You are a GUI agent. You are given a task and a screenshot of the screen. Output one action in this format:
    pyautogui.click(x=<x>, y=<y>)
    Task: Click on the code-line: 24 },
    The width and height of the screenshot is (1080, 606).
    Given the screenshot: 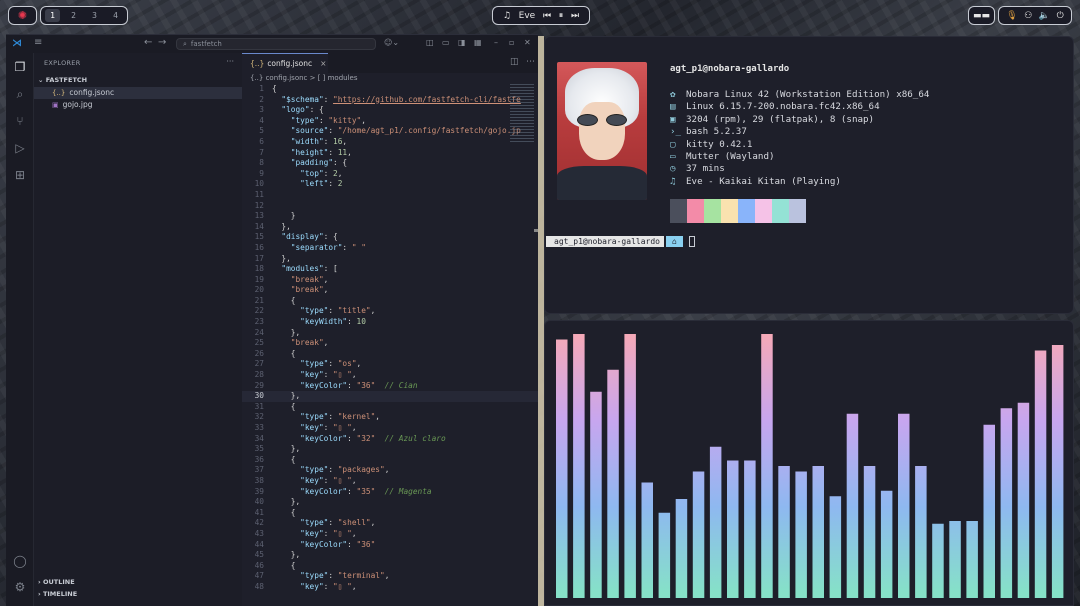 What is the action you would take?
    pyautogui.click(x=390, y=333)
    